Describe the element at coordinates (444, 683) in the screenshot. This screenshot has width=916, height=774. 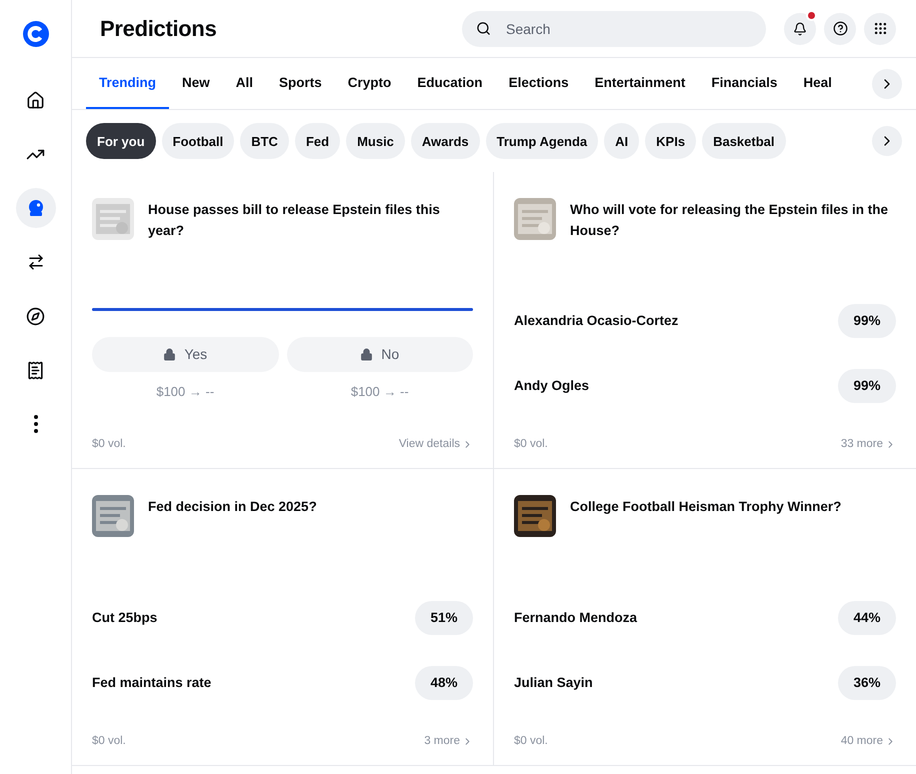
I see `chance-button: 48%` at that location.